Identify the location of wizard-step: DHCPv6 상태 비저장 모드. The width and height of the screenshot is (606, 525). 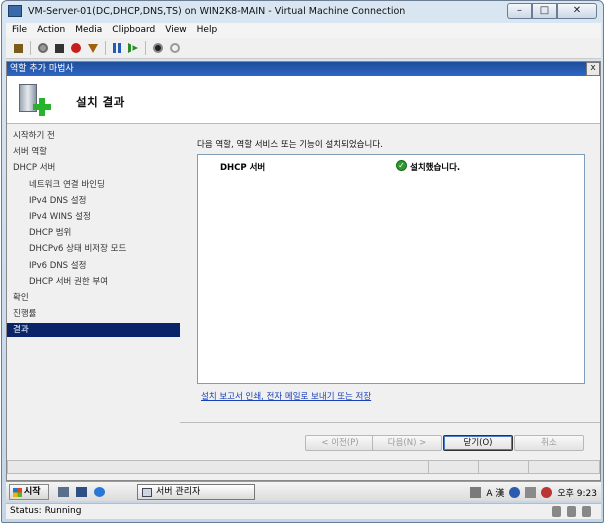
(78, 249).